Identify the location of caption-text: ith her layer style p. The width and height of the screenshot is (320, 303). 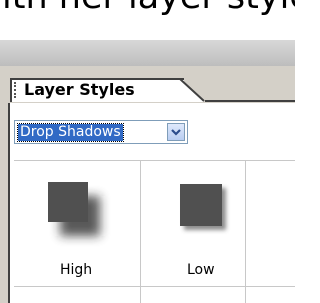
(148, 9).